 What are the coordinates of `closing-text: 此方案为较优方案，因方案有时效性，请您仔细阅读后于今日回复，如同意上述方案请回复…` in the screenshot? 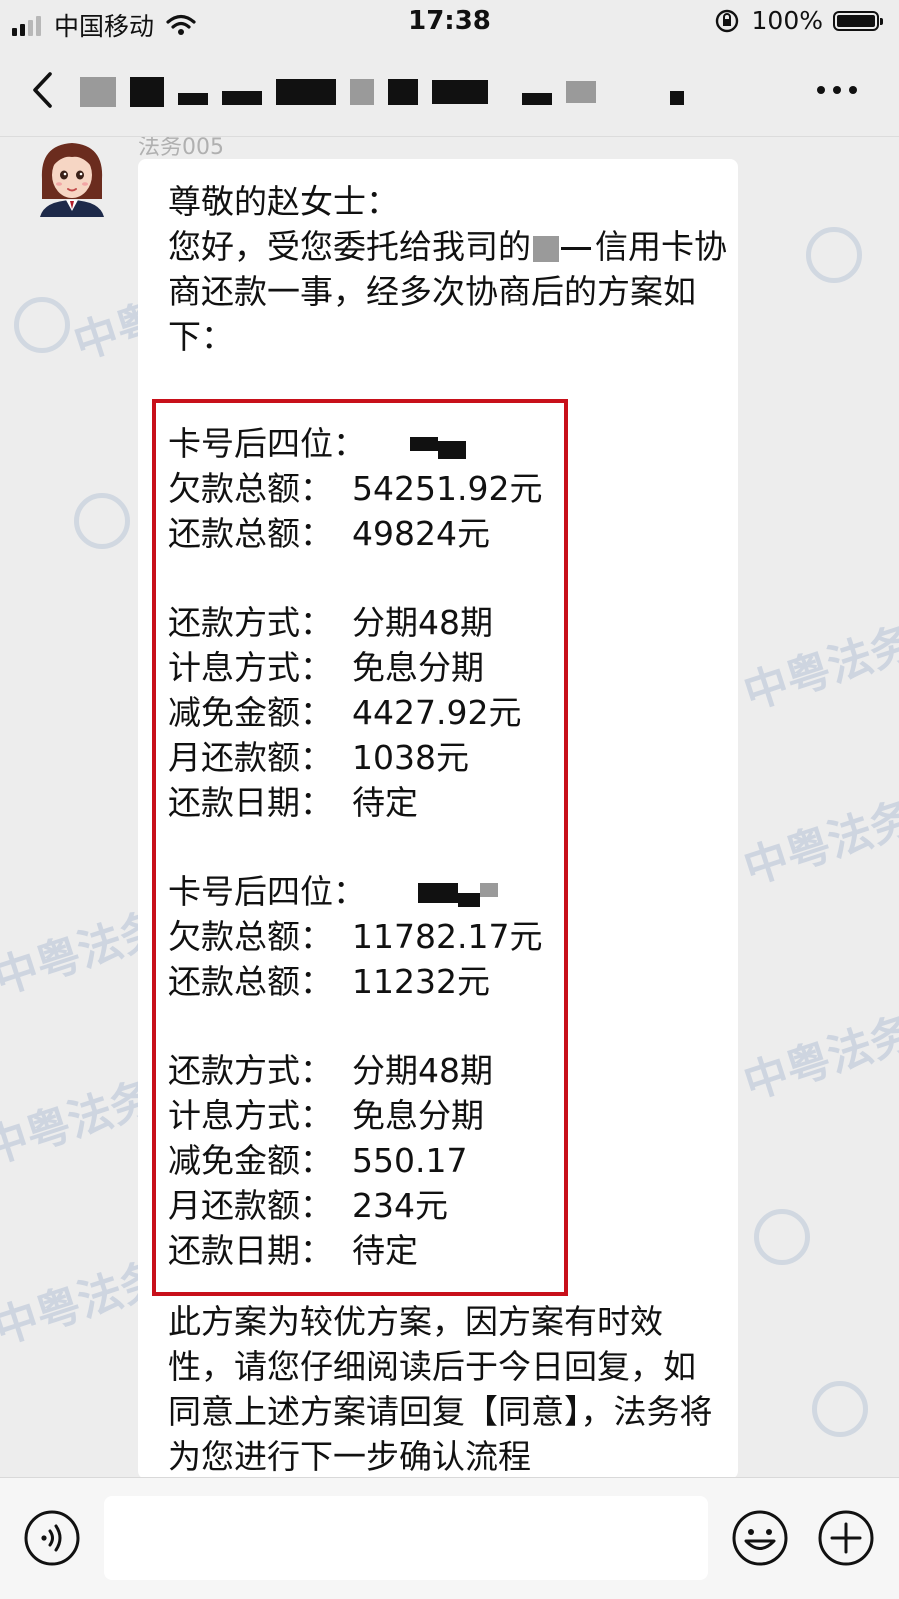 It's located at (440, 1389).